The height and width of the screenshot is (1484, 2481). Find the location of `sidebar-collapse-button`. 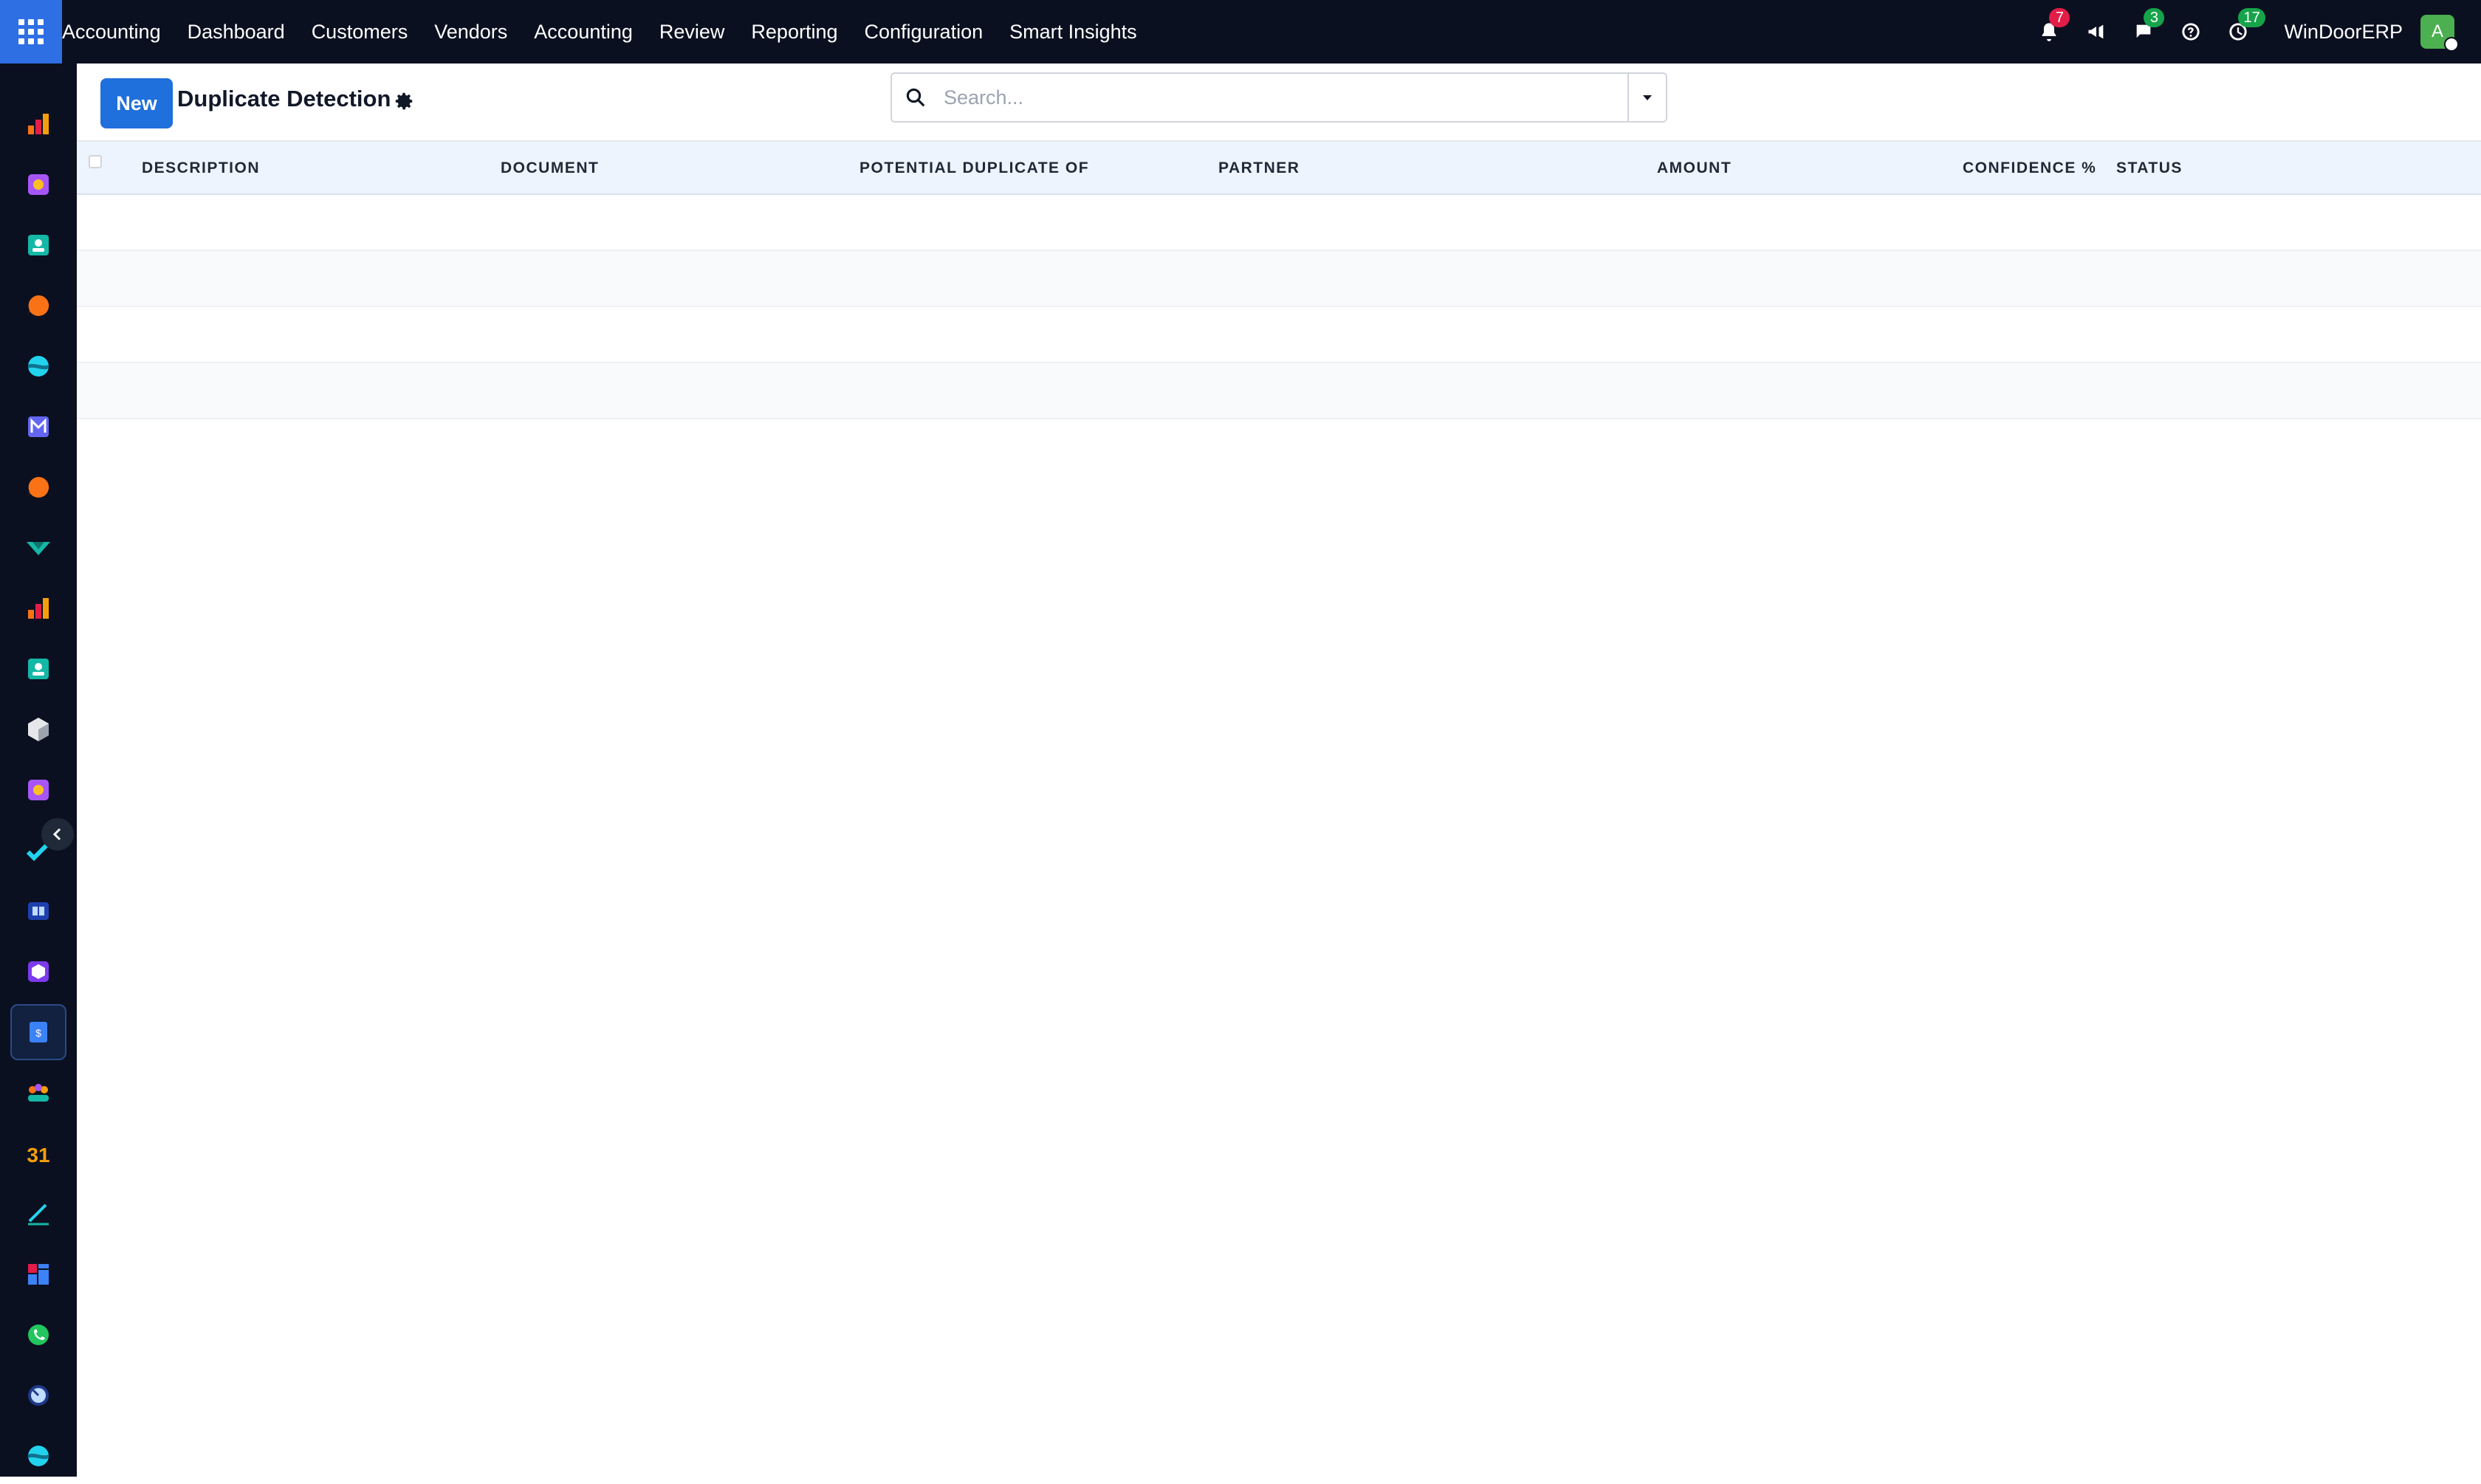

sidebar-collapse-button is located at coordinates (57, 834).